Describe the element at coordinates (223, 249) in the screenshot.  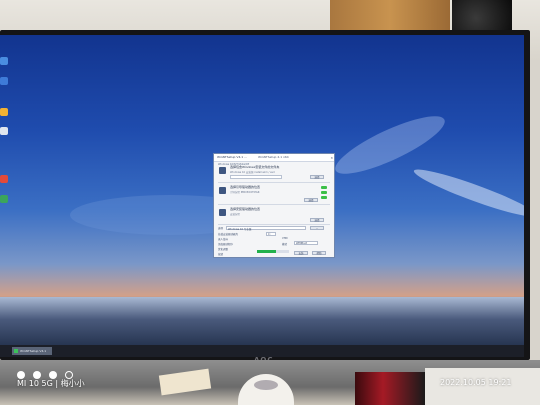
I see `tweaks-label: 优化调整` at that location.